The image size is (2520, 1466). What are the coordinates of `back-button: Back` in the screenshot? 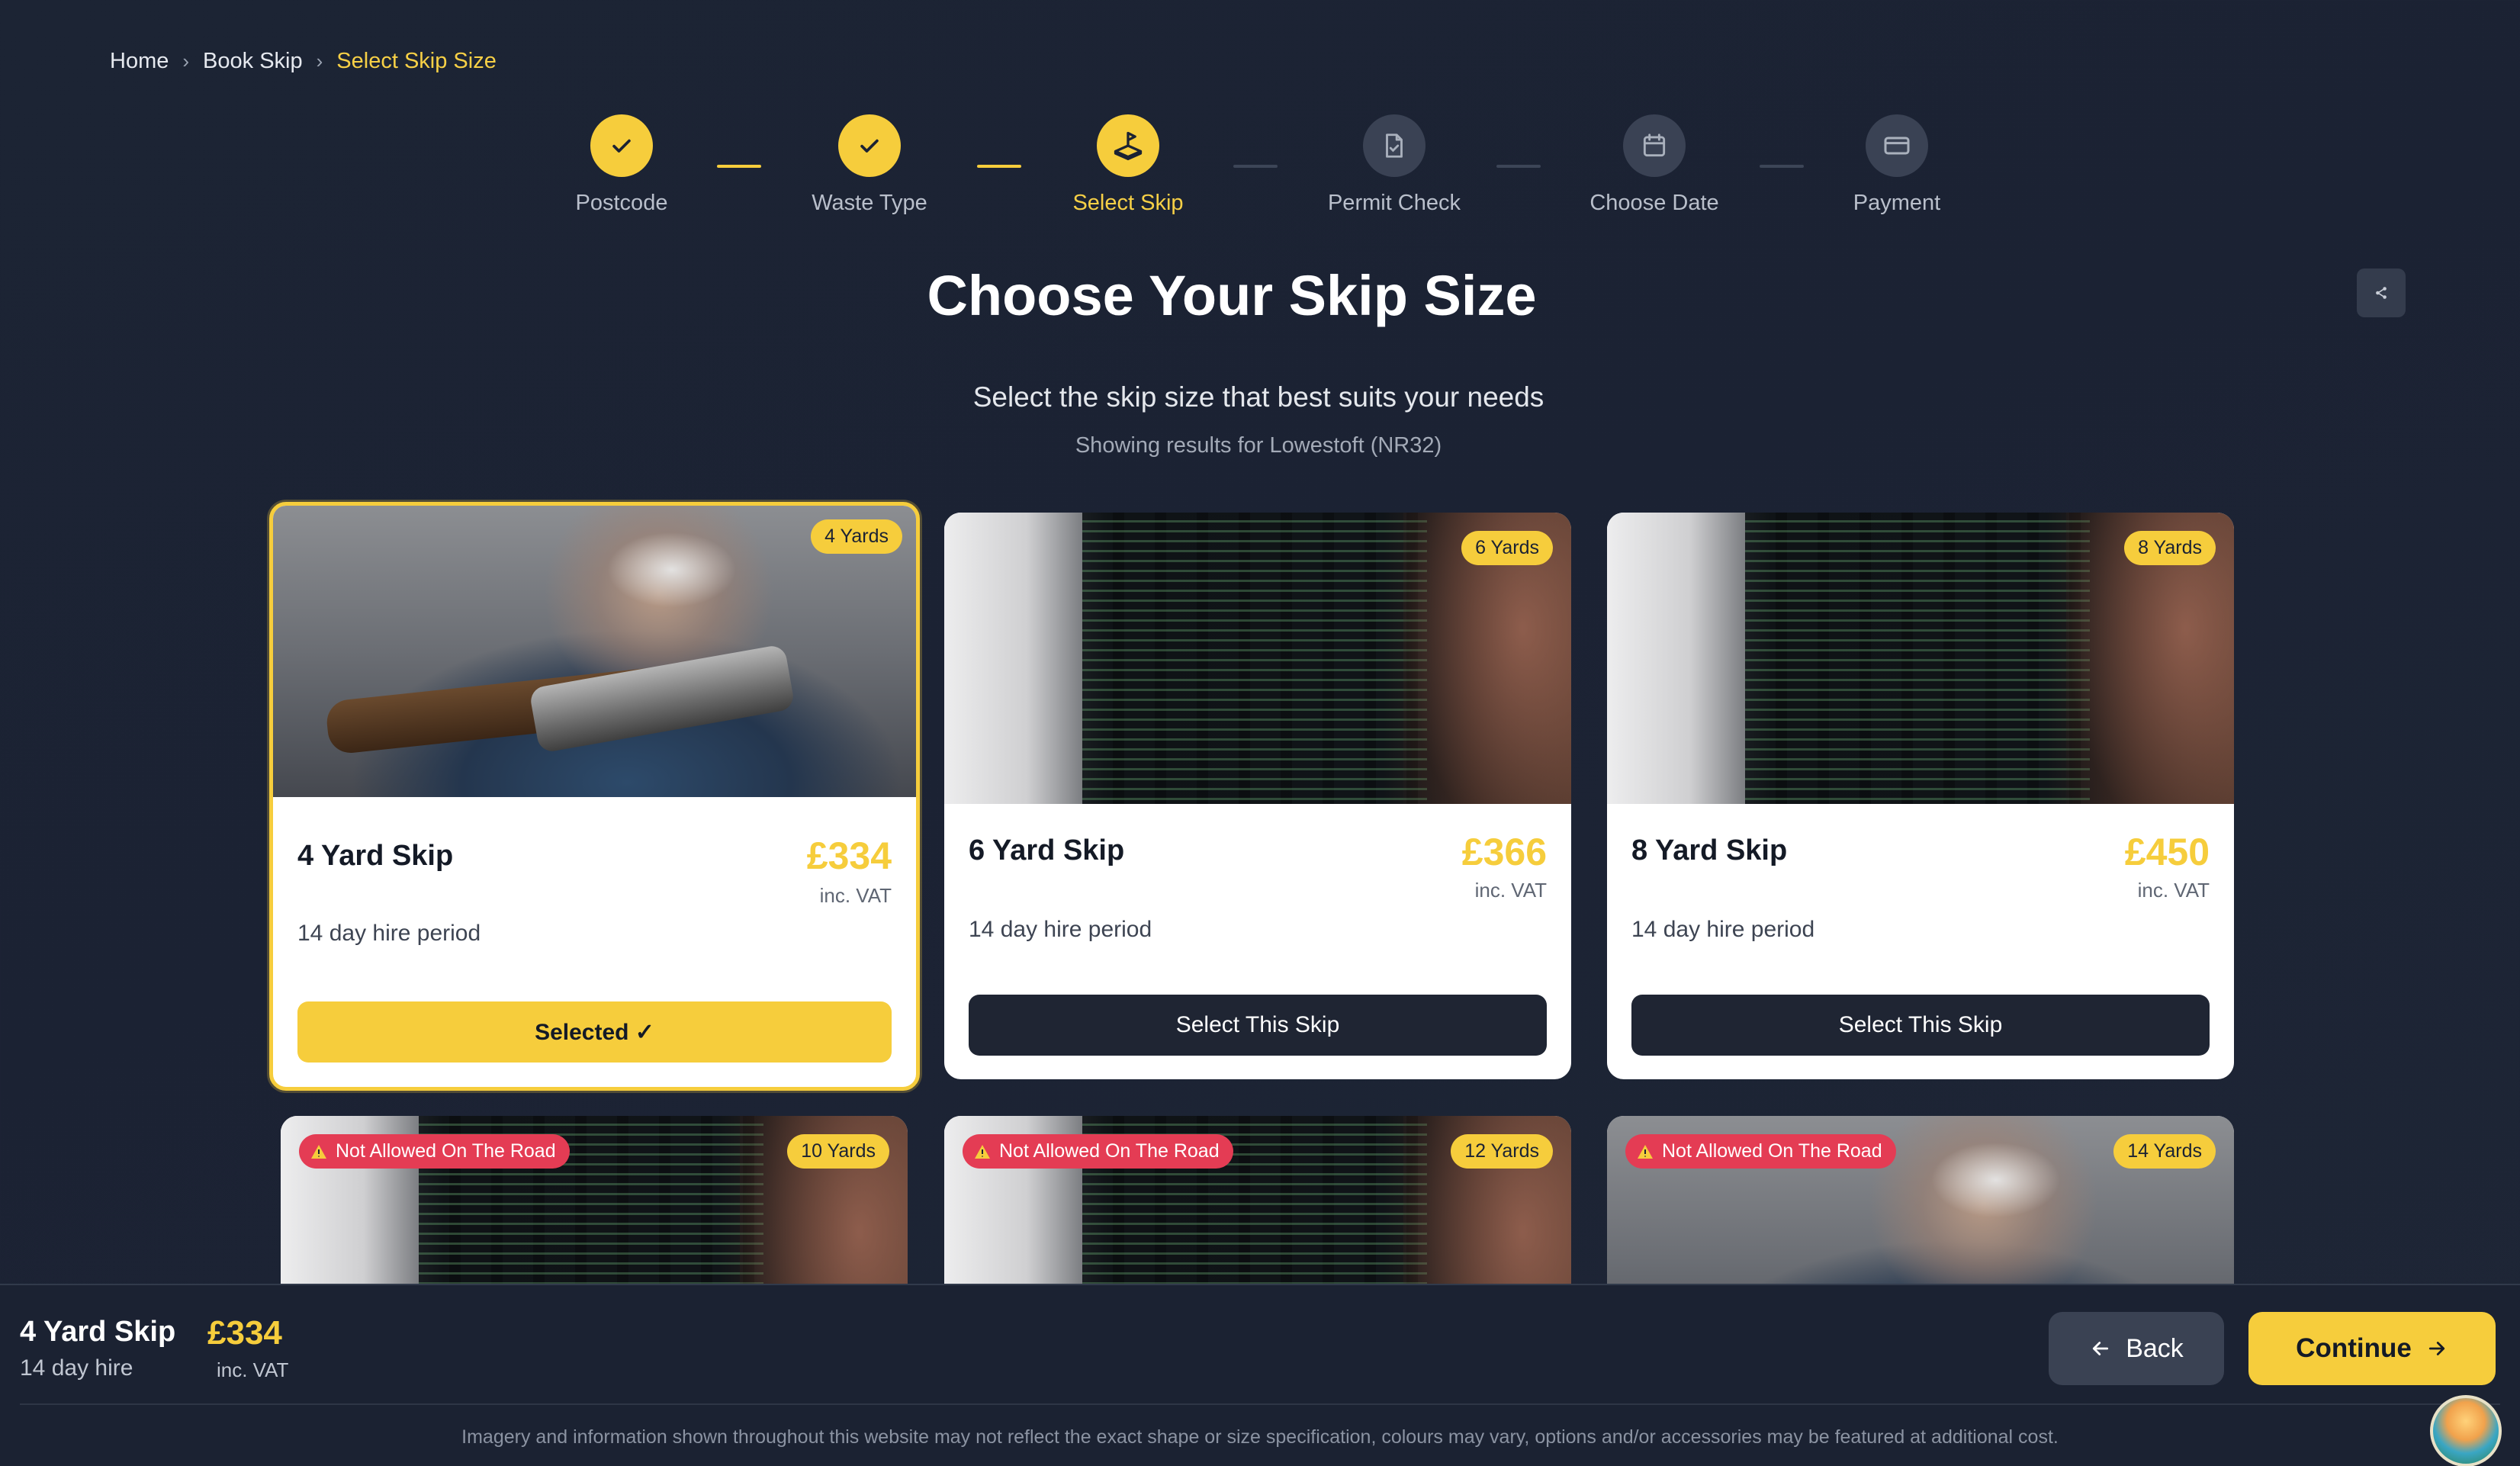 It's located at (2136, 1348).